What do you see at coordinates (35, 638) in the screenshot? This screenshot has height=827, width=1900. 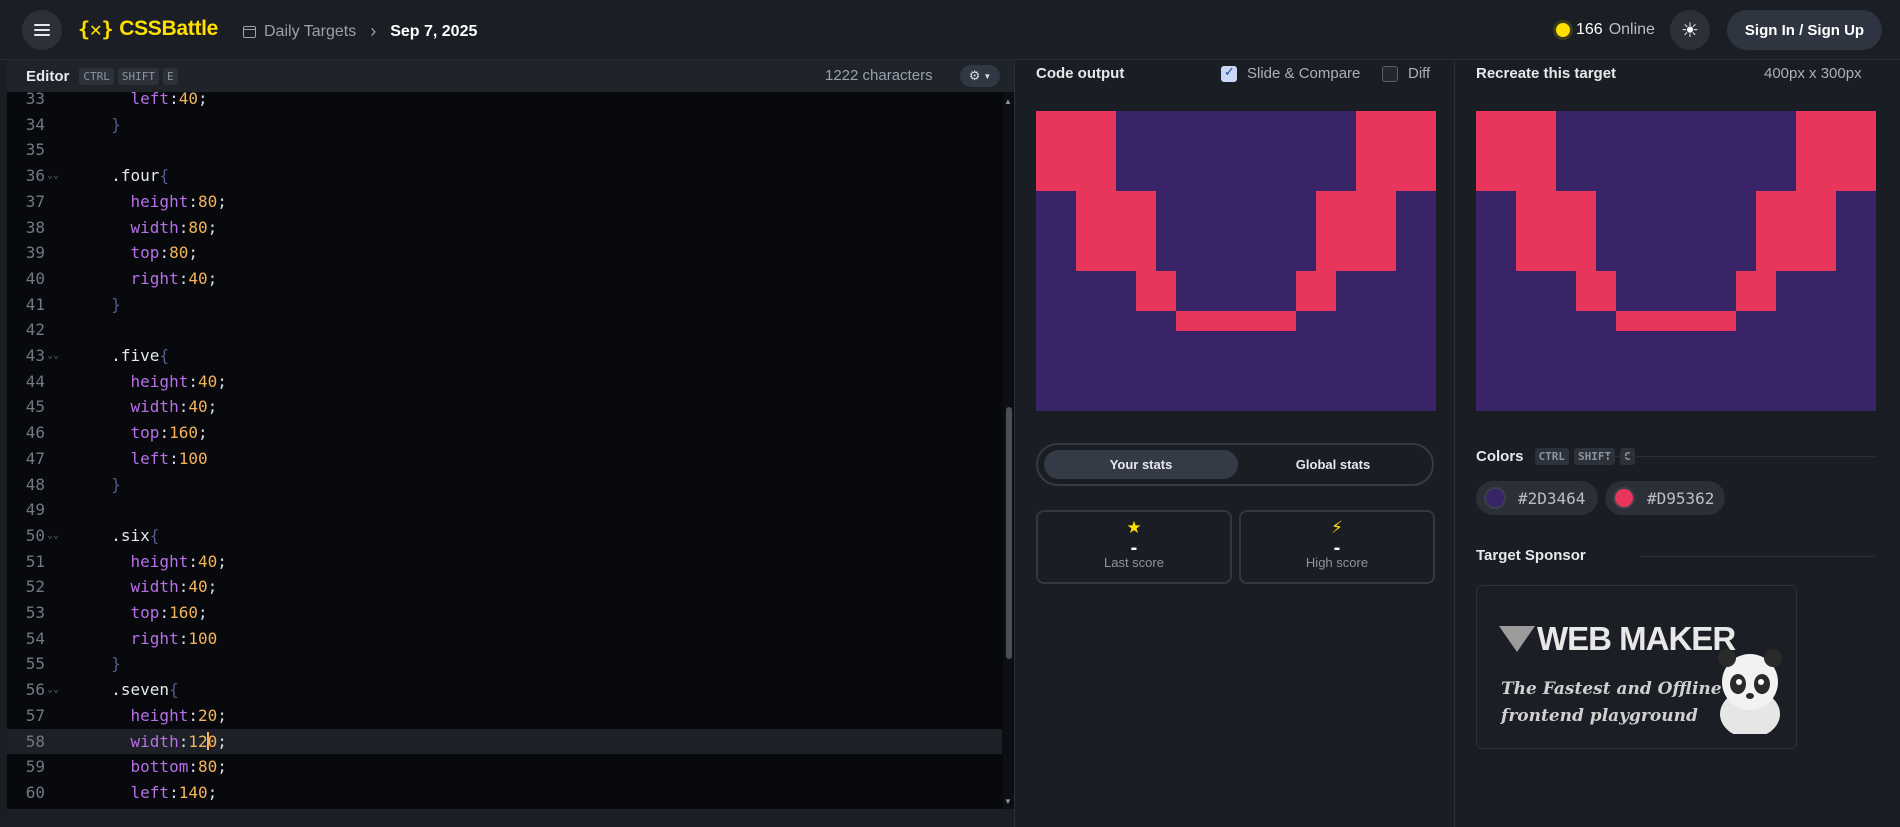 I see `line-number: 54` at bounding box center [35, 638].